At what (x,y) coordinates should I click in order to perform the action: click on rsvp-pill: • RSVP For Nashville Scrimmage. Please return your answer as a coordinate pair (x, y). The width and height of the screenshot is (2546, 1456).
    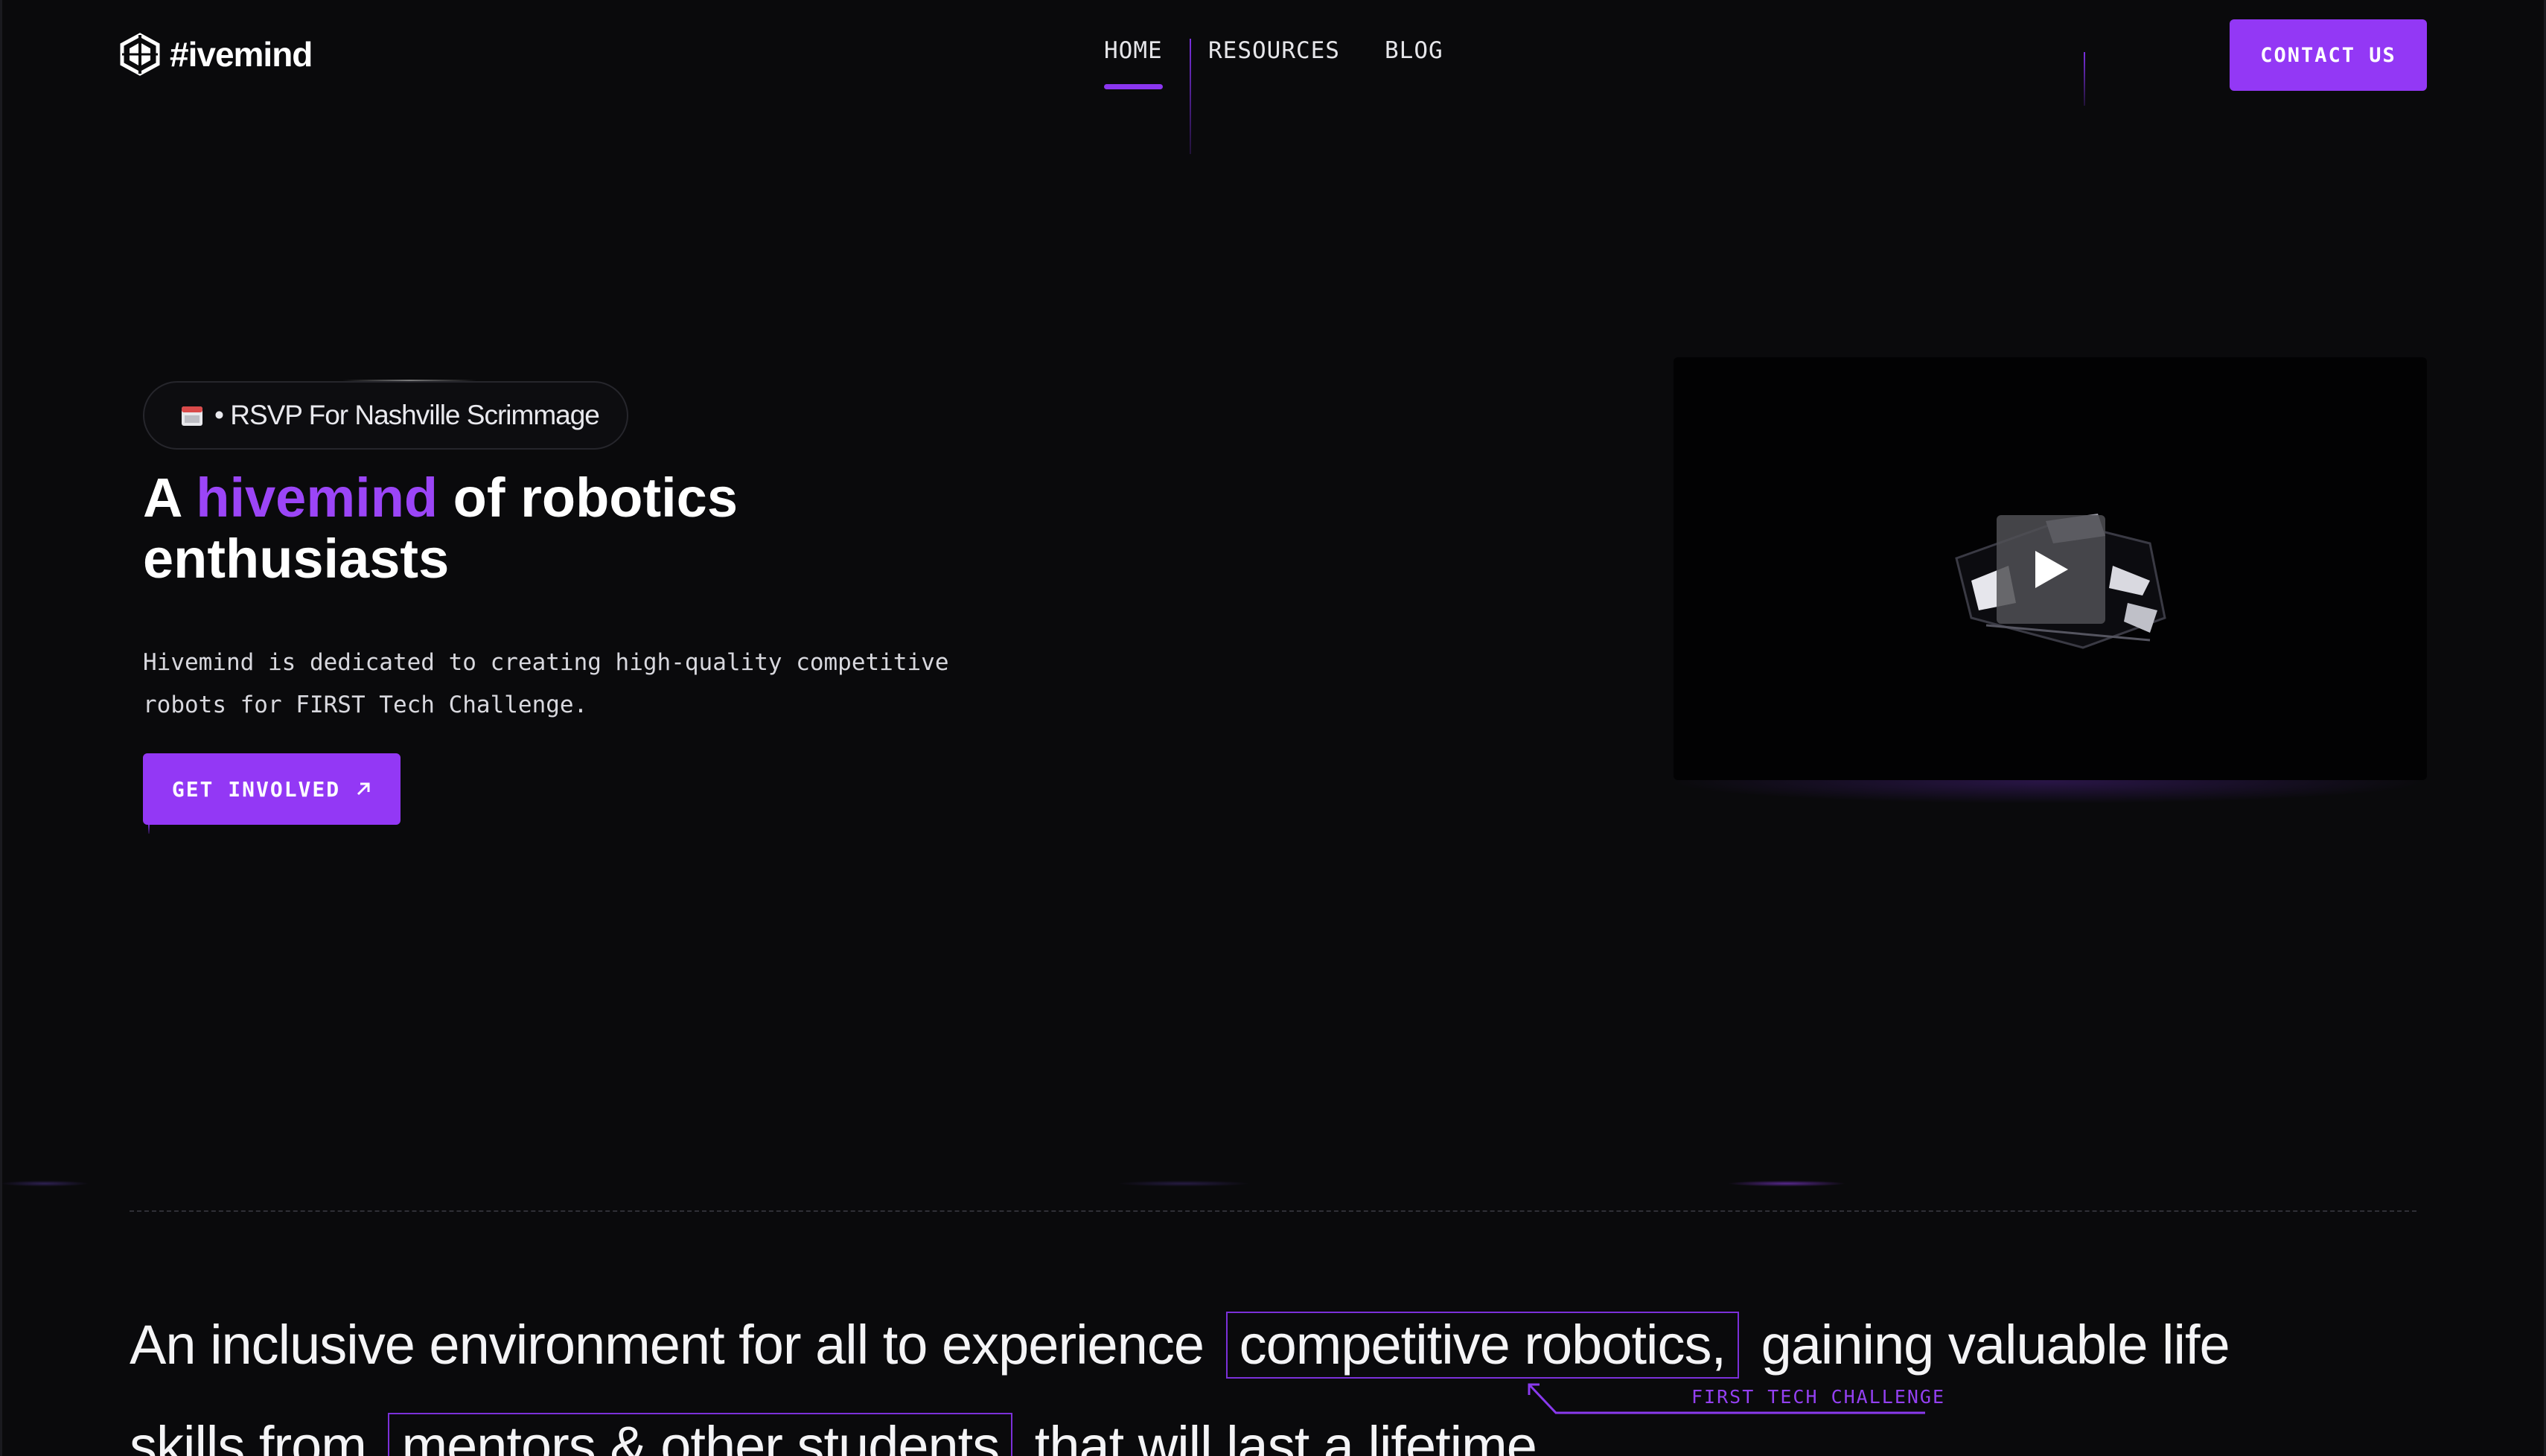
    Looking at the image, I should click on (385, 415).